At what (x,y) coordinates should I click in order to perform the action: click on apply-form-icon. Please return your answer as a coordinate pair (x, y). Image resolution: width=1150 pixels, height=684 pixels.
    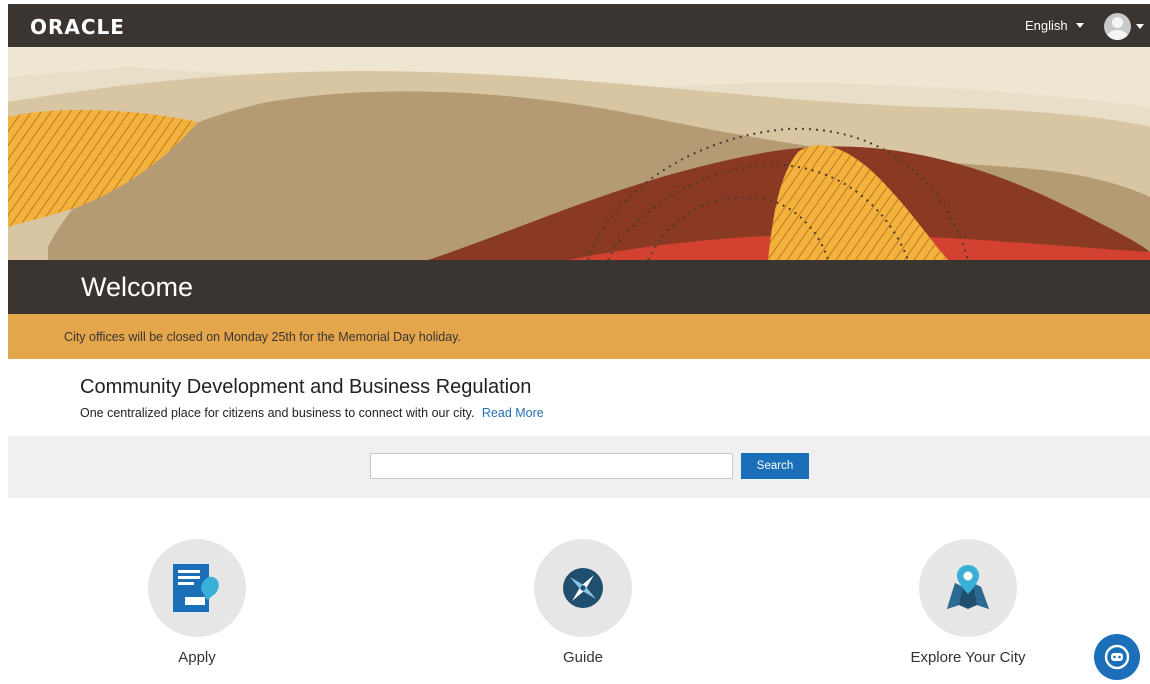
    Looking at the image, I should click on (196, 588).